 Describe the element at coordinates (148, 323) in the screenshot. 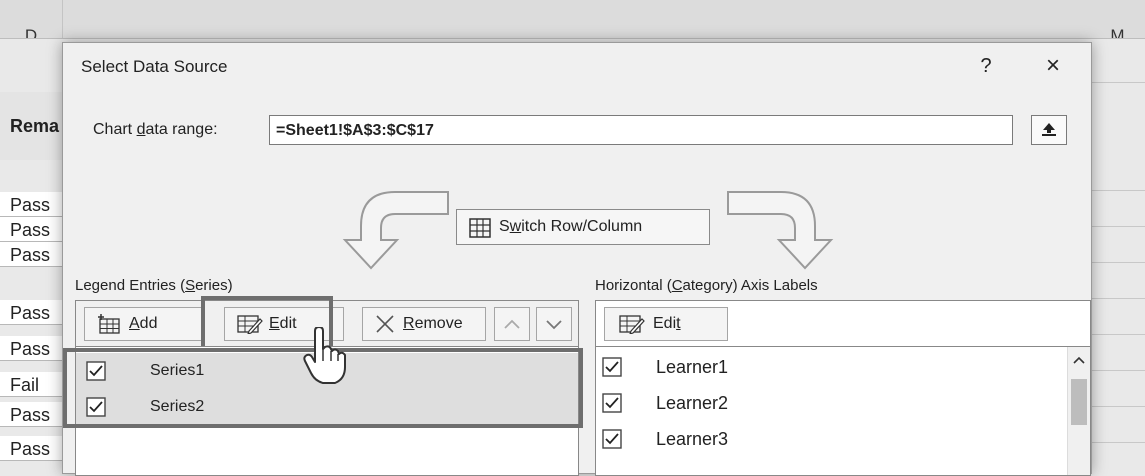

I see `label-text: dd` at that location.